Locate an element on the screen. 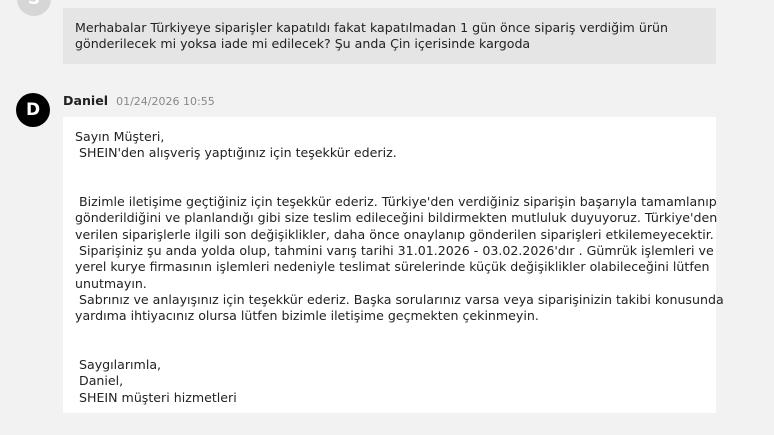 The height and width of the screenshot is (435, 774). agent-avatar-letter: D is located at coordinates (33, 110).